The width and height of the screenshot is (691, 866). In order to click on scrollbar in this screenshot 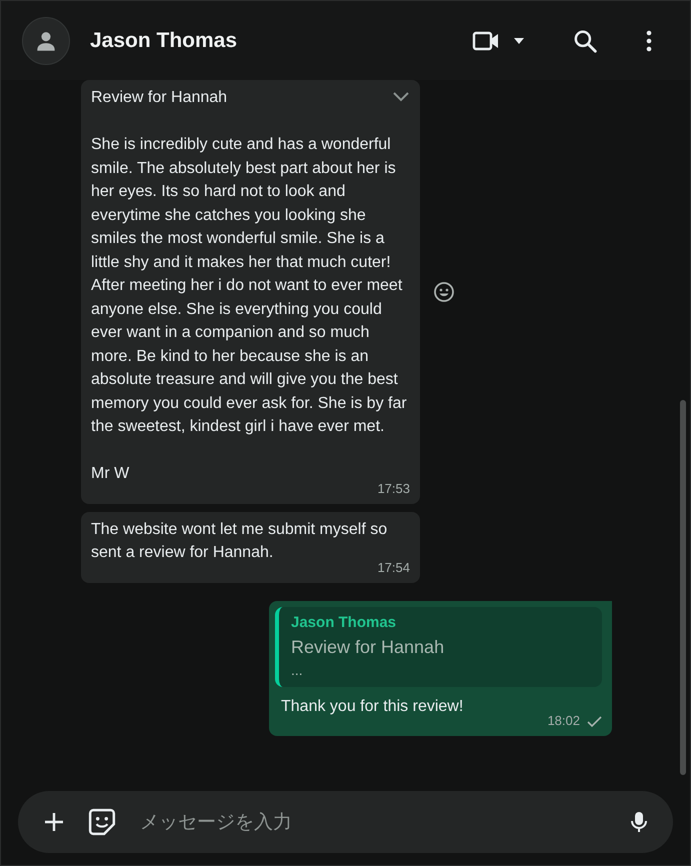, I will do `click(683, 587)`.